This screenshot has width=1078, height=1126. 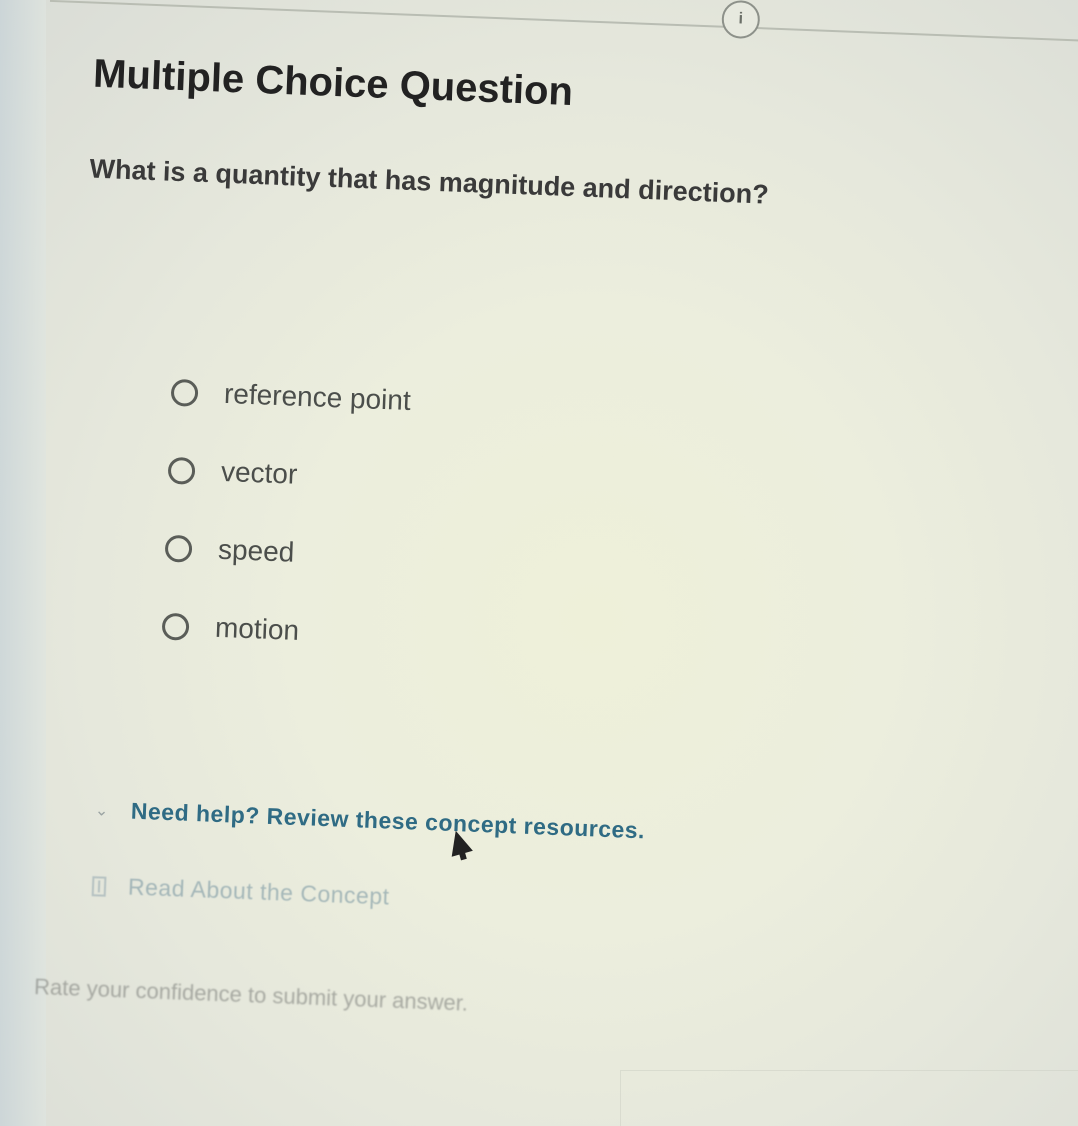 I want to click on read-about-concept-link: Read About the Concept, so click(x=241, y=891).